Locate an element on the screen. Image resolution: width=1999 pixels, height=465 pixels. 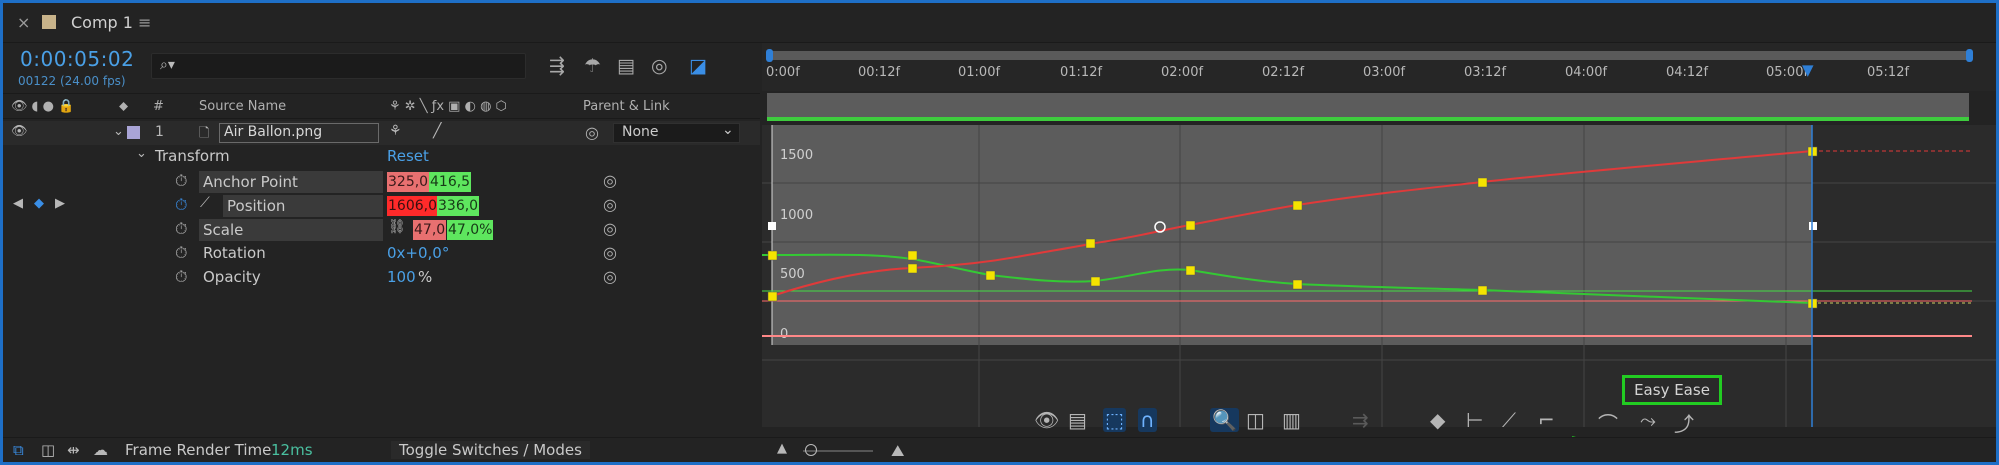
annotation-overlay is located at coordinates (1570, 449).